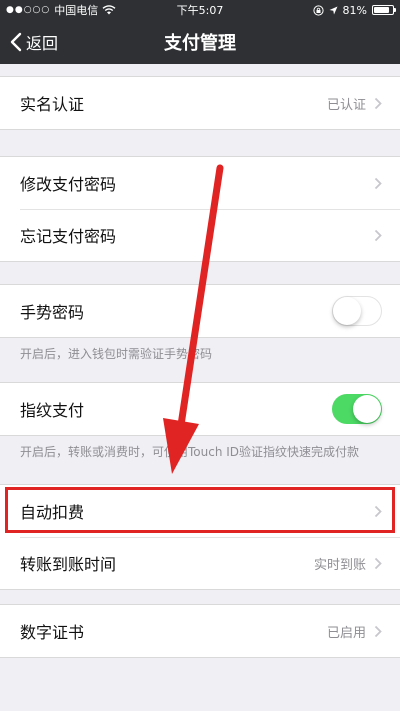 This screenshot has width=400, height=711. I want to click on wifi-icon, so click(109, 10).